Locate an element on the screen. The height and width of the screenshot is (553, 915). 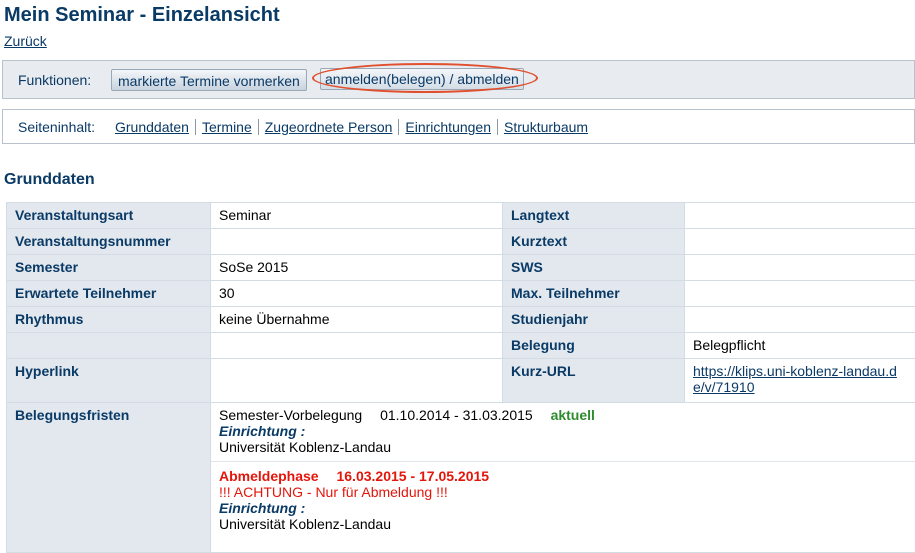
row-label: Semester is located at coordinates (109, 268).